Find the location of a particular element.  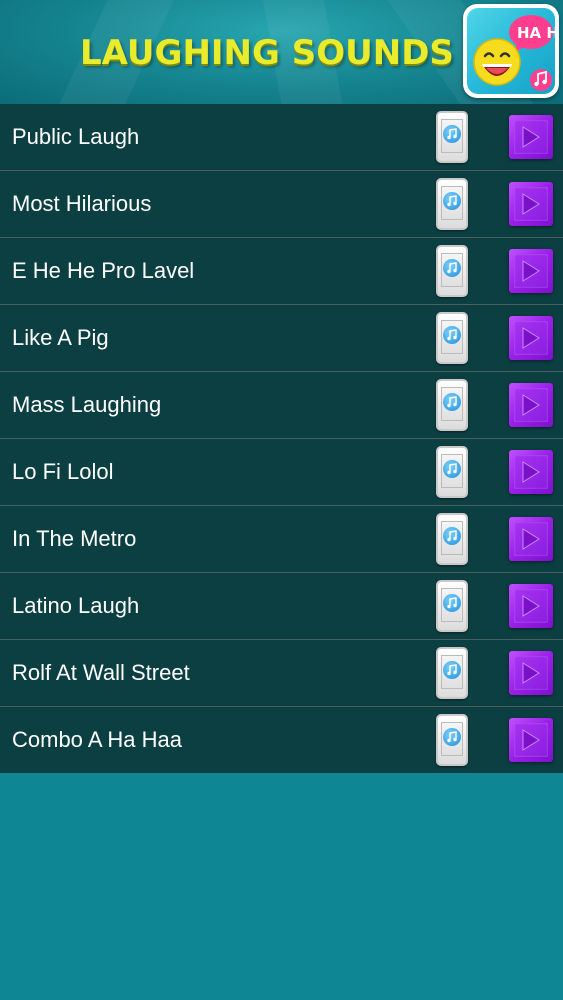

sound-label: Combo A Ha Haa is located at coordinates (97, 739).